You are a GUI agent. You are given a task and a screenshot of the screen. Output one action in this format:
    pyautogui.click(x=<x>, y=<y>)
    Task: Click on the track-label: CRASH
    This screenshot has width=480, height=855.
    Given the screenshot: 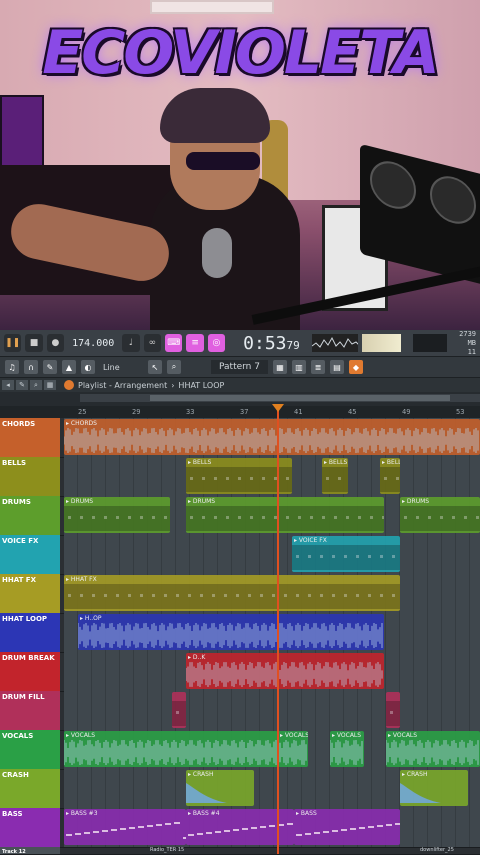 What is the action you would take?
    pyautogui.click(x=30, y=788)
    